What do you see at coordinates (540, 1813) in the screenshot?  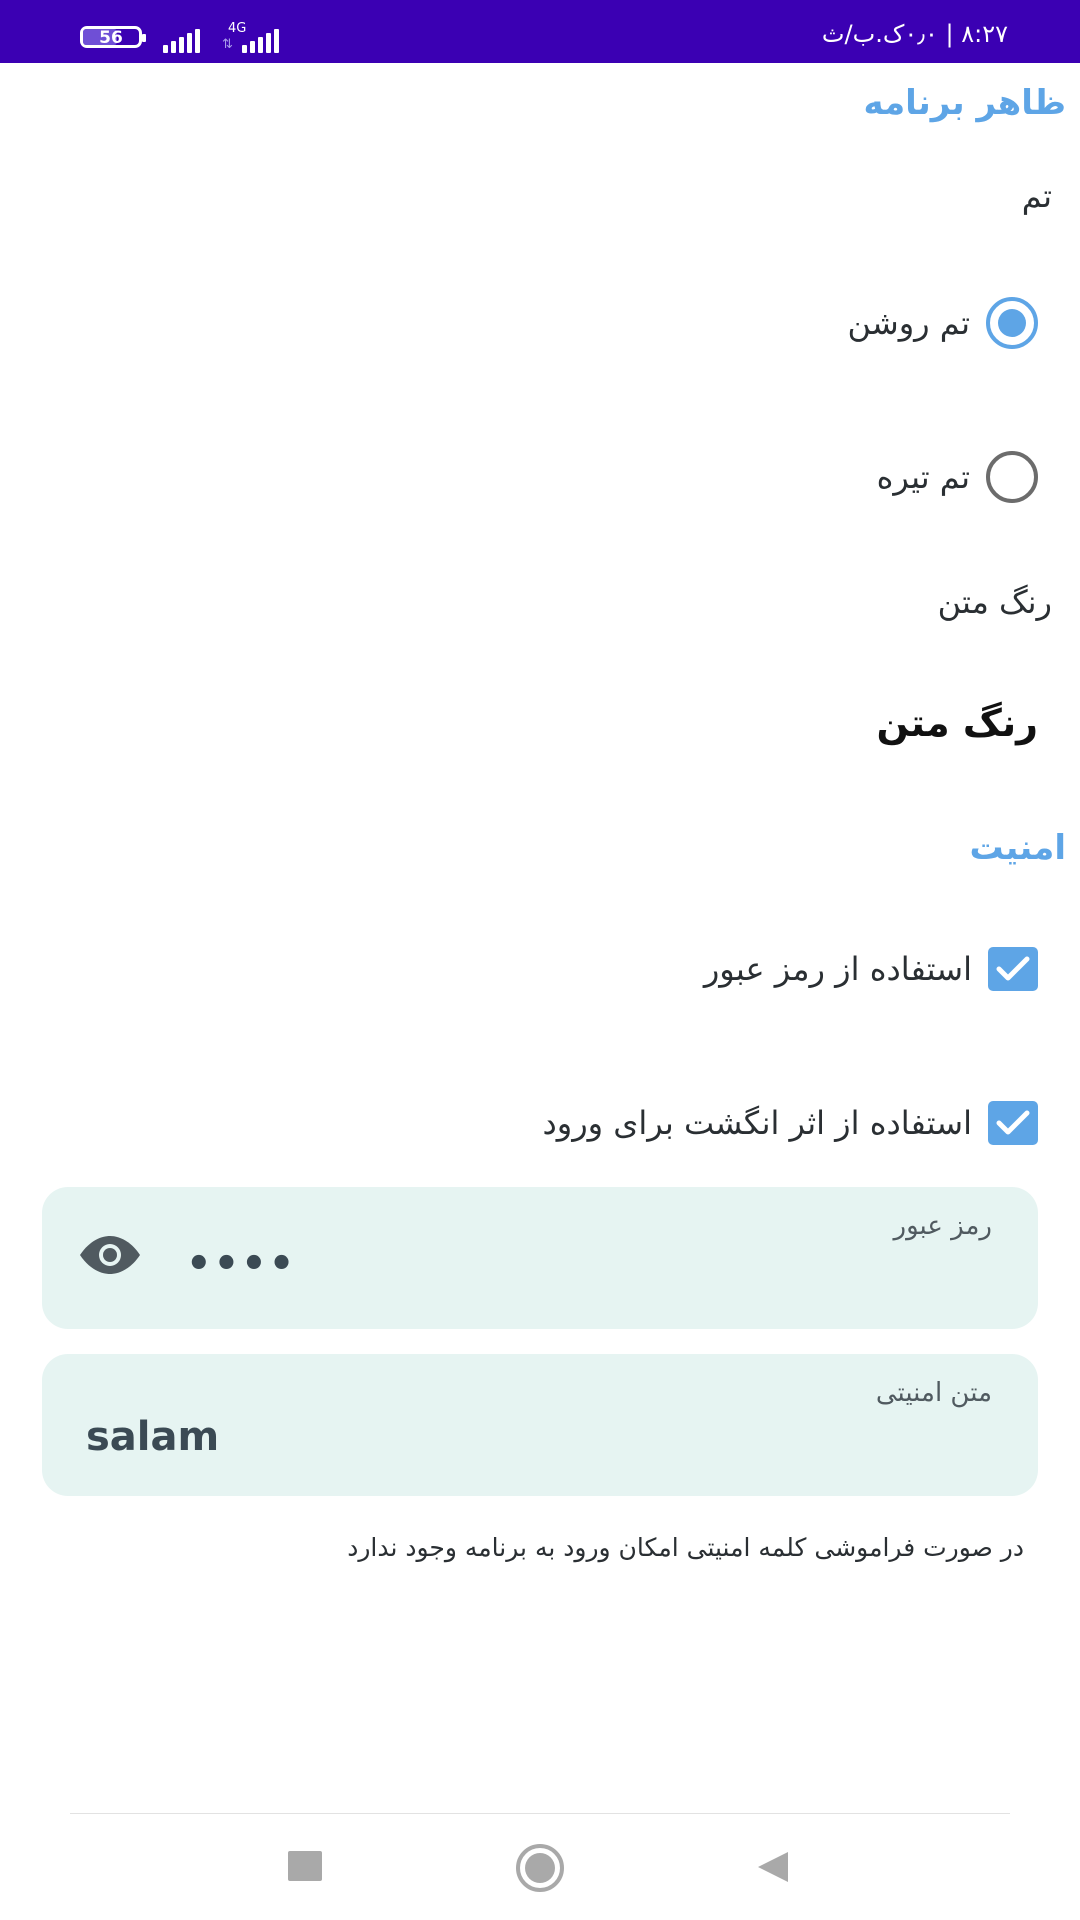 I see `nav-divider` at bounding box center [540, 1813].